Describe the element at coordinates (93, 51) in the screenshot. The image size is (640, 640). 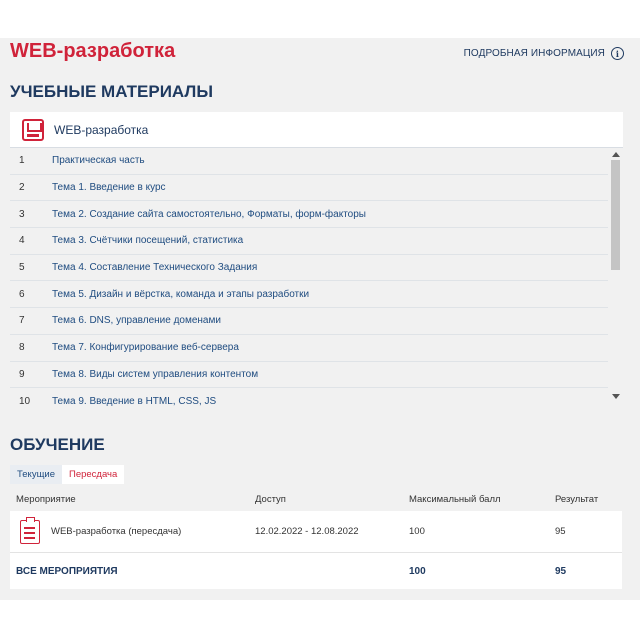
I see `page-title: WEB-разработка` at that location.